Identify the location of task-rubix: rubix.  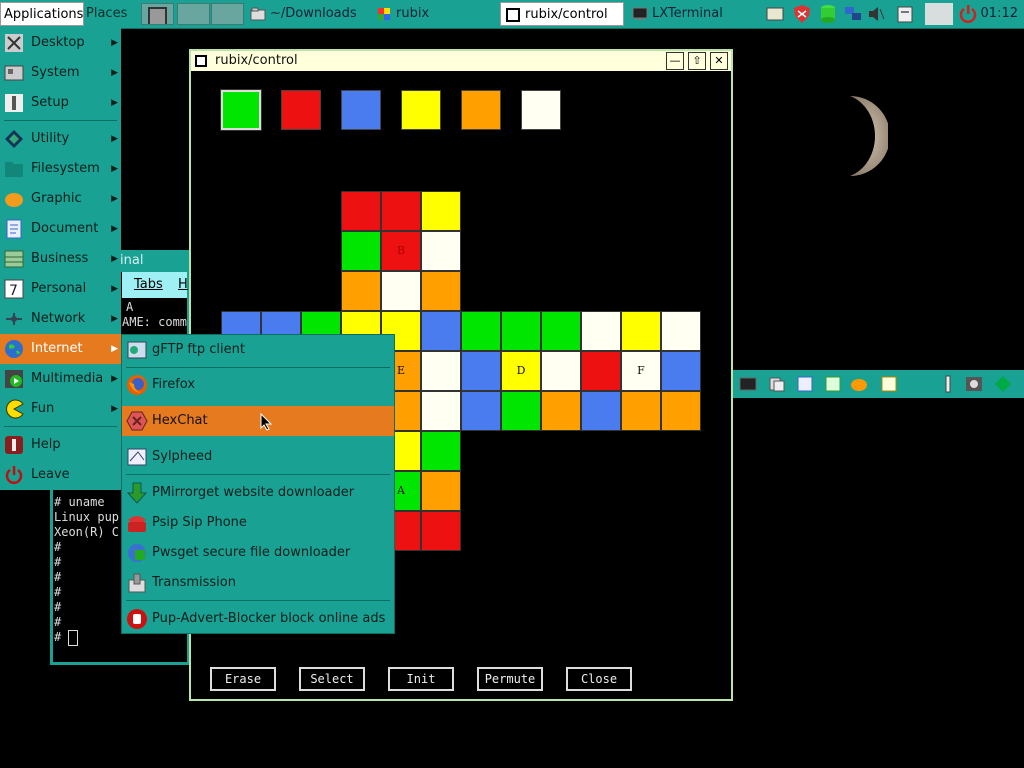
(432, 14).